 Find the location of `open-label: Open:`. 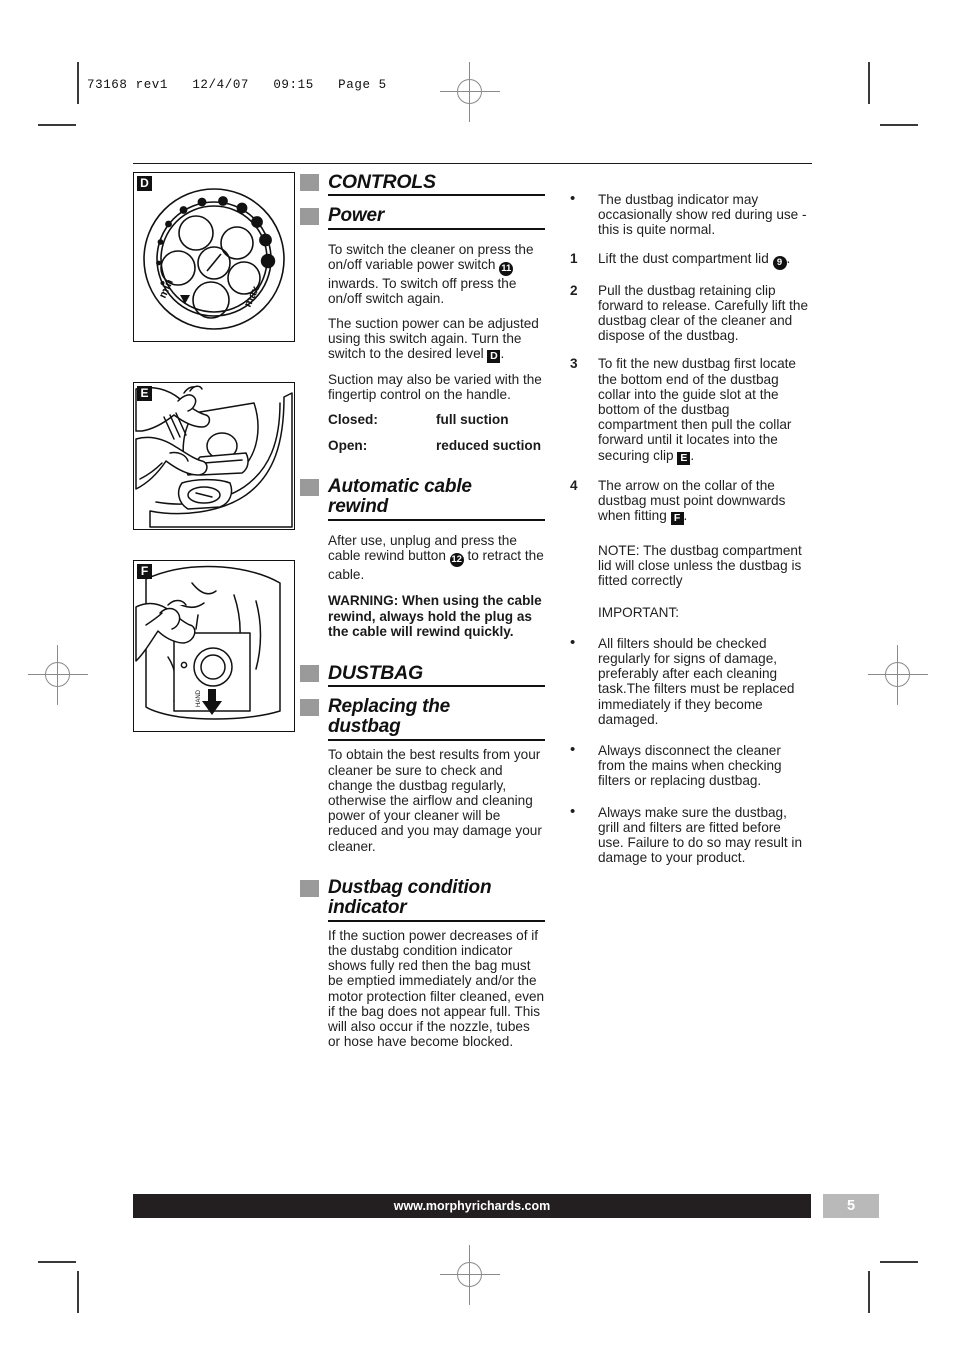

open-label: Open: is located at coordinates (348, 445).